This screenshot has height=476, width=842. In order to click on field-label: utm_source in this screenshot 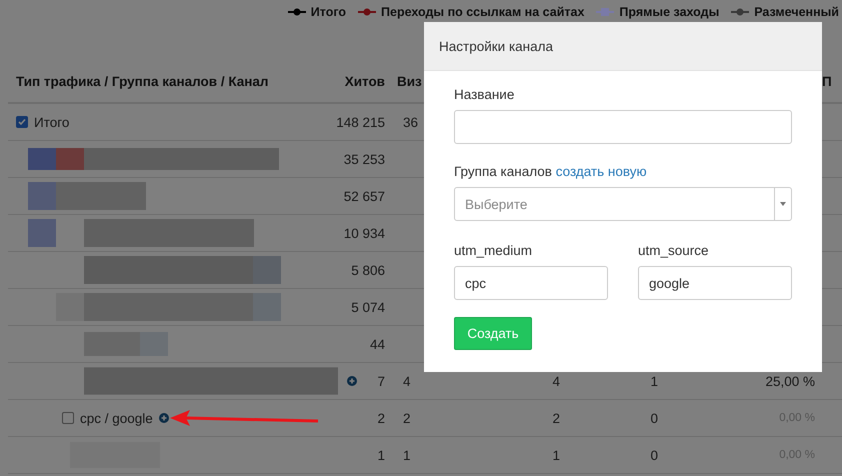, I will do `click(674, 250)`.